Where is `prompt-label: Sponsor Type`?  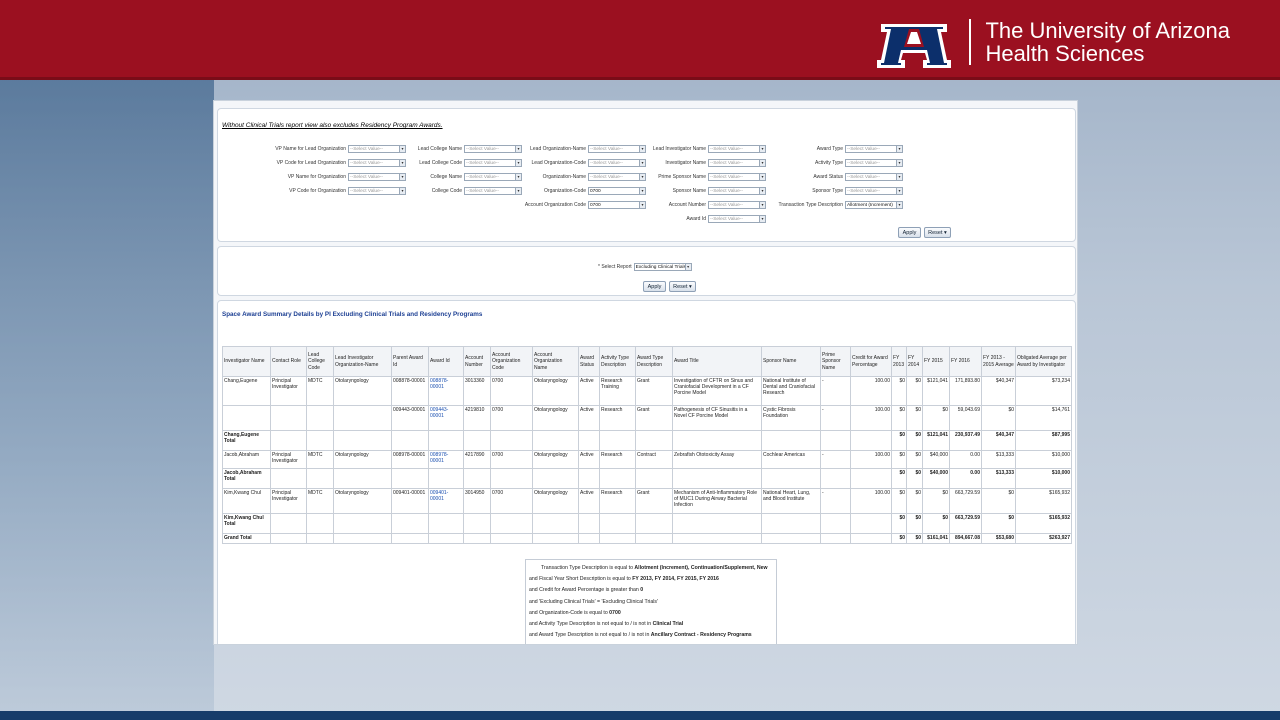
prompt-label: Sponsor Type is located at coordinates (827, 191).